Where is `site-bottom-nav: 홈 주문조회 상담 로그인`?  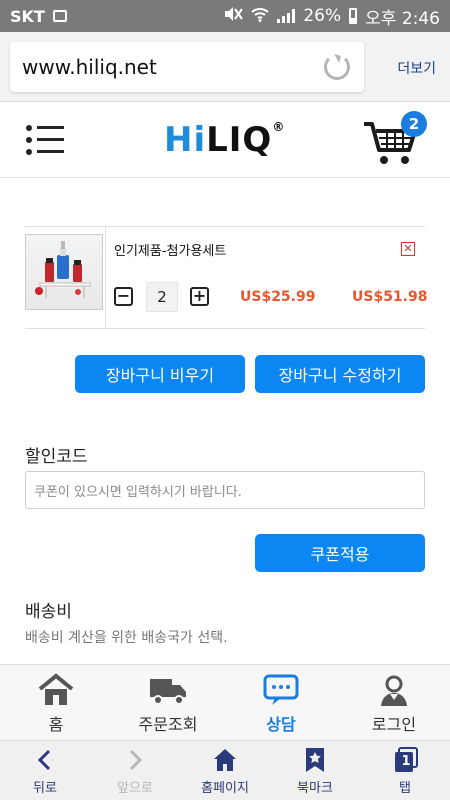 site-bottom-nav: 홈 주문조회 상담 로그인 is located at coordinates (225, 702).